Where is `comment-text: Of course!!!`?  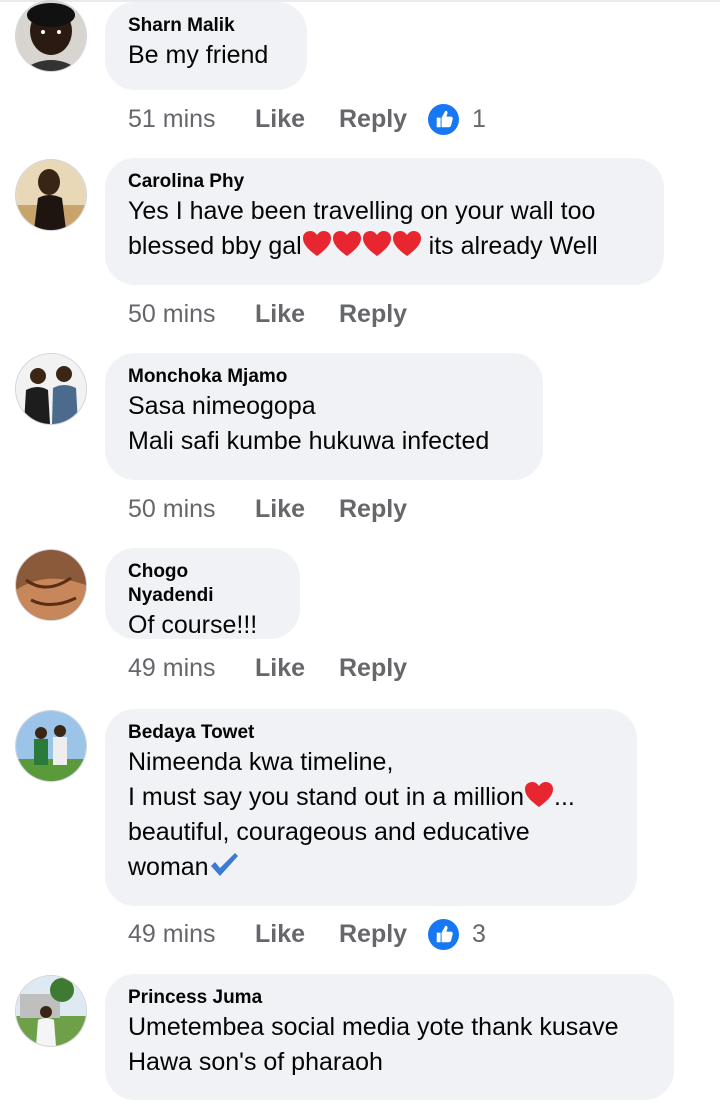
comment-text: Of course!!! is located at coordinates (193, 625).